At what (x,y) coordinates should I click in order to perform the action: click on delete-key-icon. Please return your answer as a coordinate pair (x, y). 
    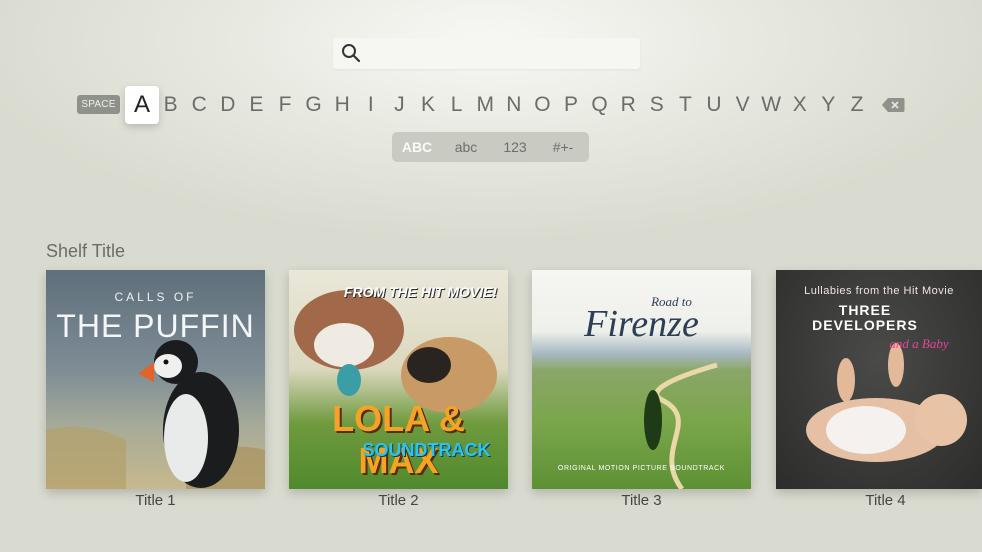
    Looking at the image, I should click on (893, 105).